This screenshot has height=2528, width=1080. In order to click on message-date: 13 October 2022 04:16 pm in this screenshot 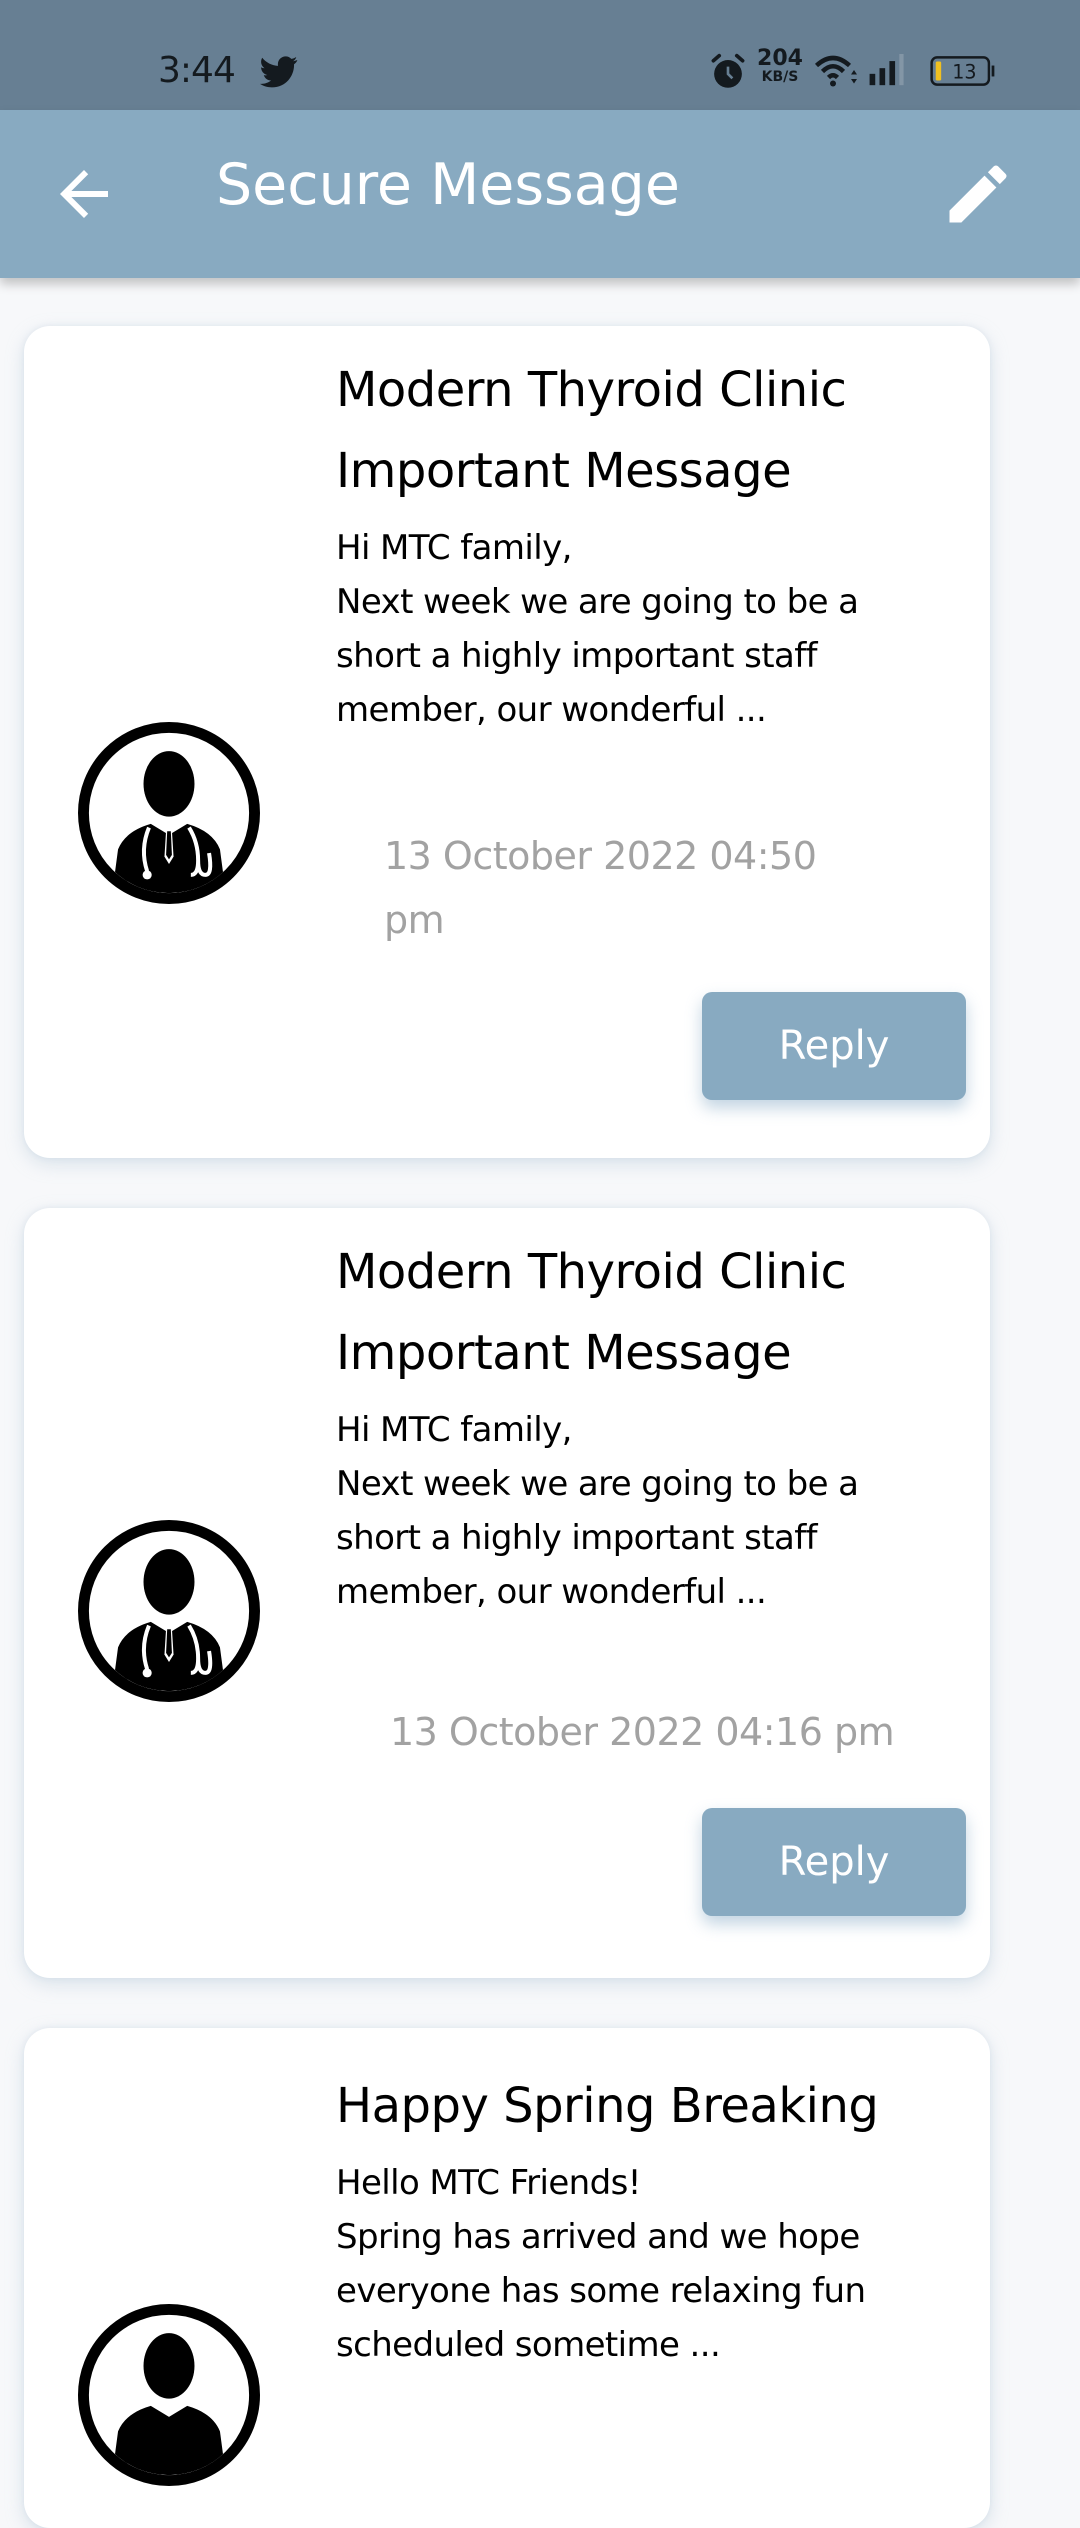, I will do `click(642, 1732)`.